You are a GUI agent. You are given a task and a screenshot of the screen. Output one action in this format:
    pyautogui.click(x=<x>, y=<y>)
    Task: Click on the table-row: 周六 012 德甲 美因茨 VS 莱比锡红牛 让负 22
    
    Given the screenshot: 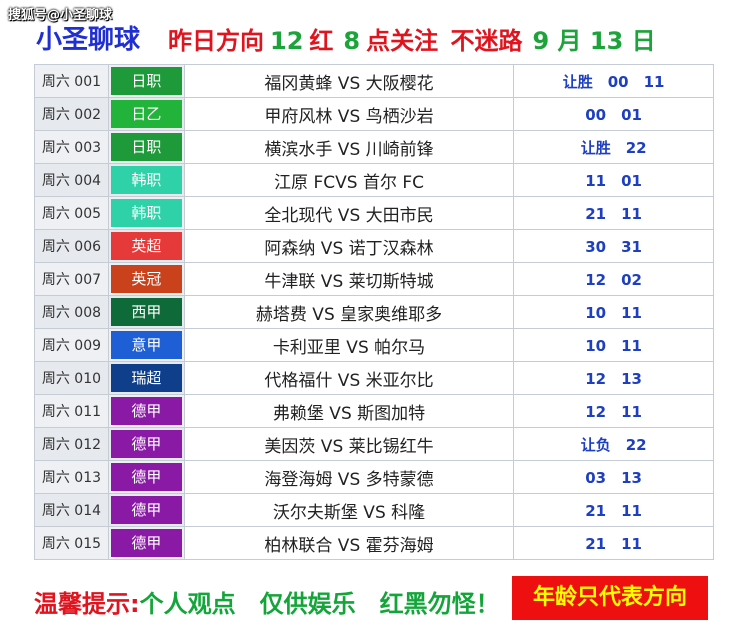 What is the action you would take?
    pyautogui.click(x=374, y=444)
    